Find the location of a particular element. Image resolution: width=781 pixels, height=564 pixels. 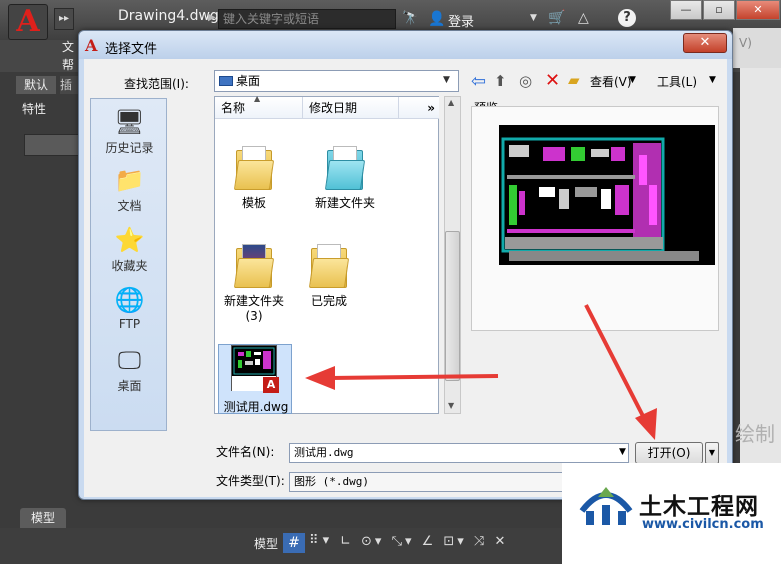

autocad-file-badge-icon: A is located at coordinates (271, 385).